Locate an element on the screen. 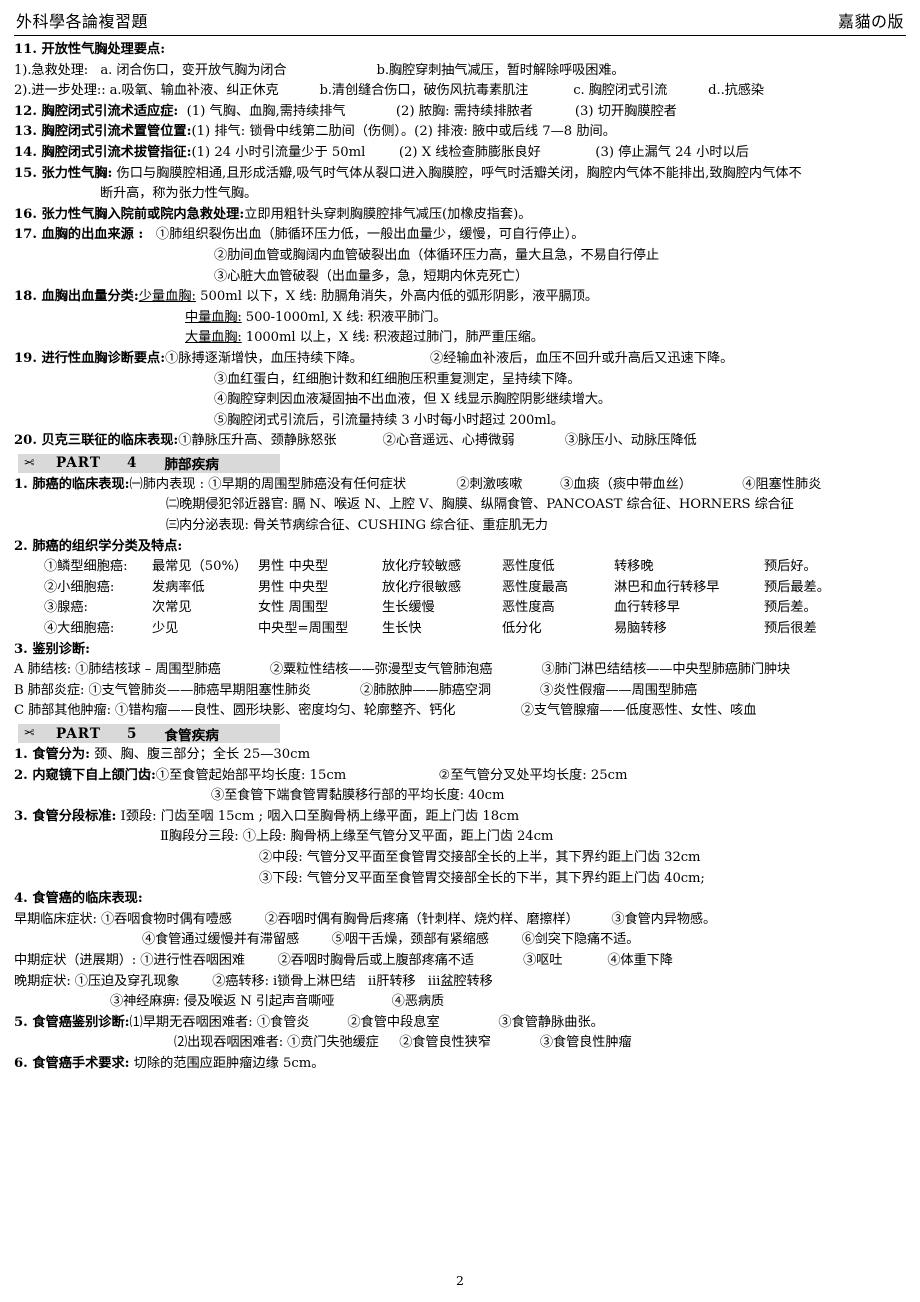  cell-type: ①鳞型细胞癌: is located at coordinates (86, 567).